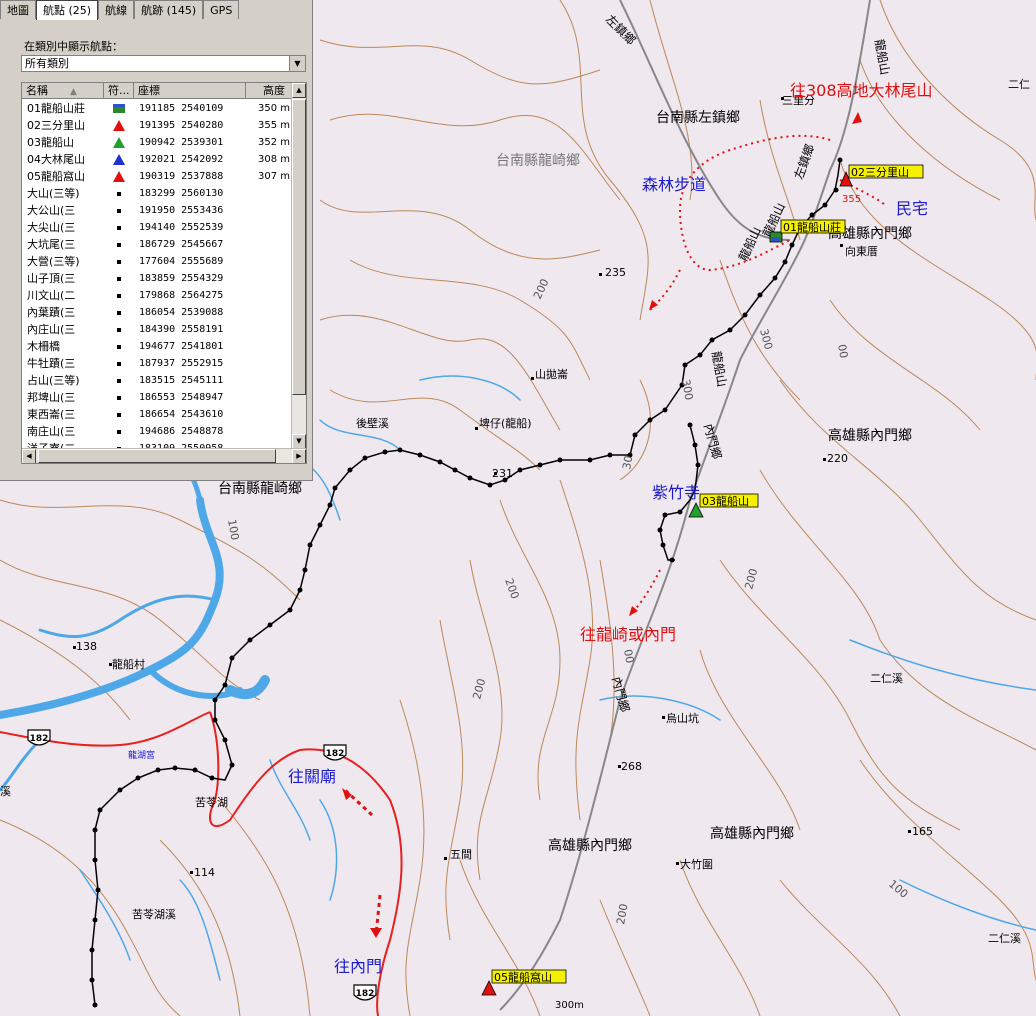 The image size is (1036, 1016). What do you see at coordinates (842, 351) in the screenshot?
I see `elev-300-b: 00` at bounding box center [842, 351].